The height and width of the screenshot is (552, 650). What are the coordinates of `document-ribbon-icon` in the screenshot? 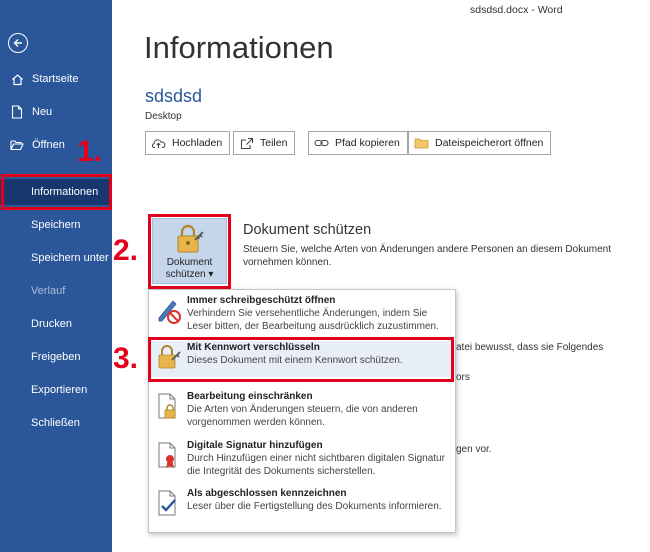 It's located at (167, 455).